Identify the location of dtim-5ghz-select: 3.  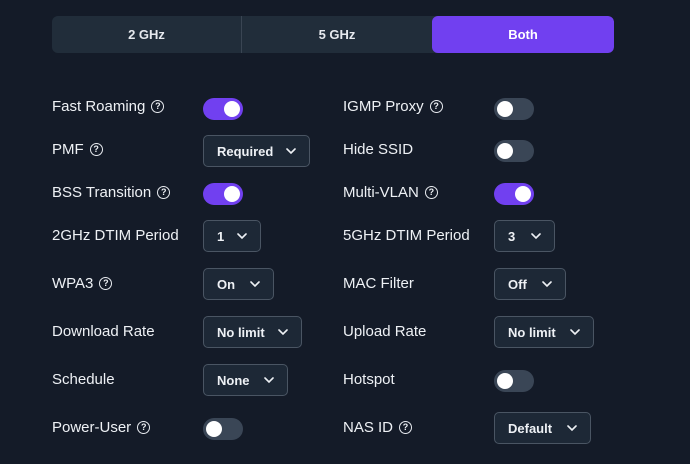
(524, 236).